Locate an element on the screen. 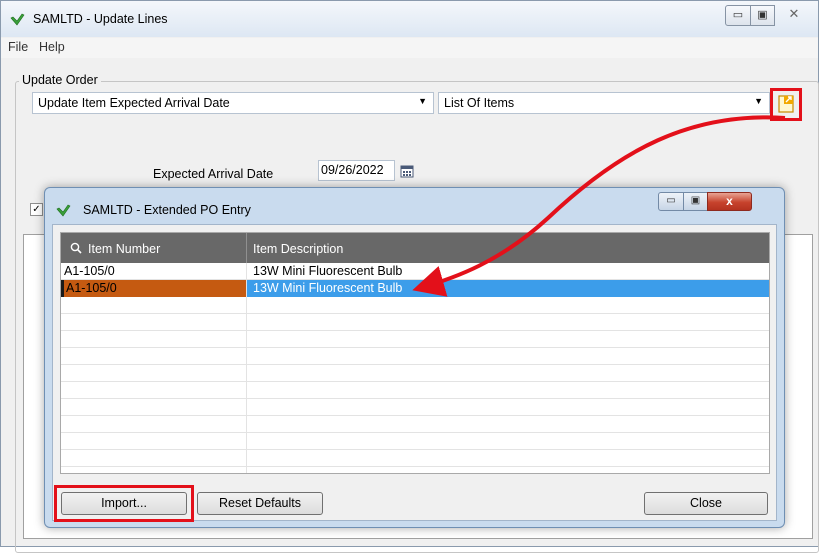  table-row: A1-105/0 13W Mini Fluorescent Bulb is located at coordinates (415, 271).